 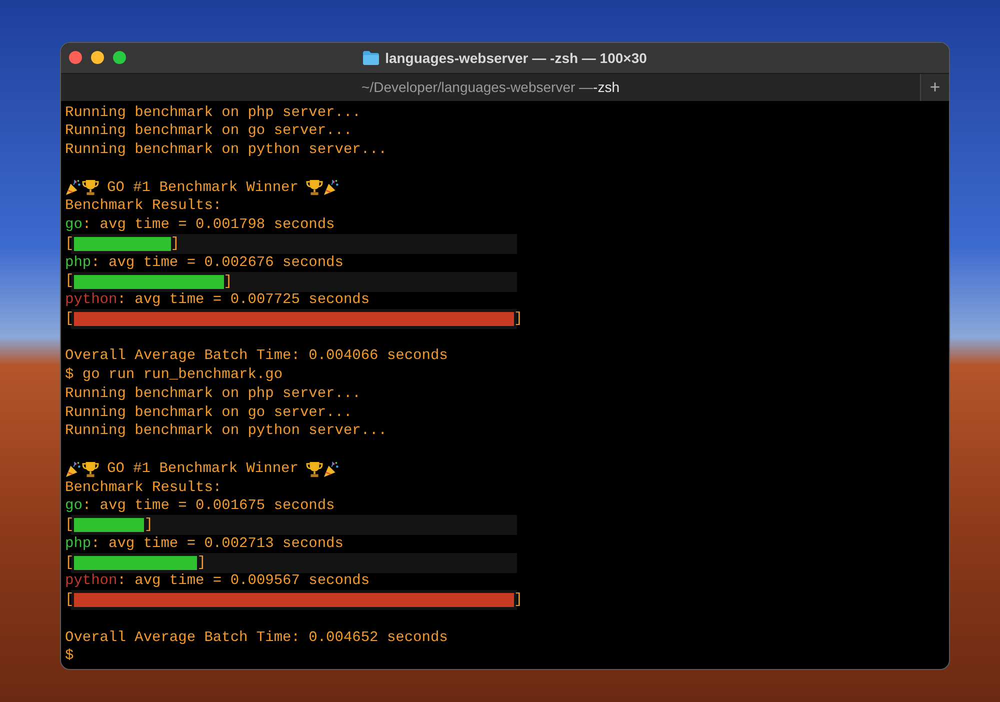 I want to click on avg-time-text: : avg time = 0.001675 seconds, so click(x=208, y=506).